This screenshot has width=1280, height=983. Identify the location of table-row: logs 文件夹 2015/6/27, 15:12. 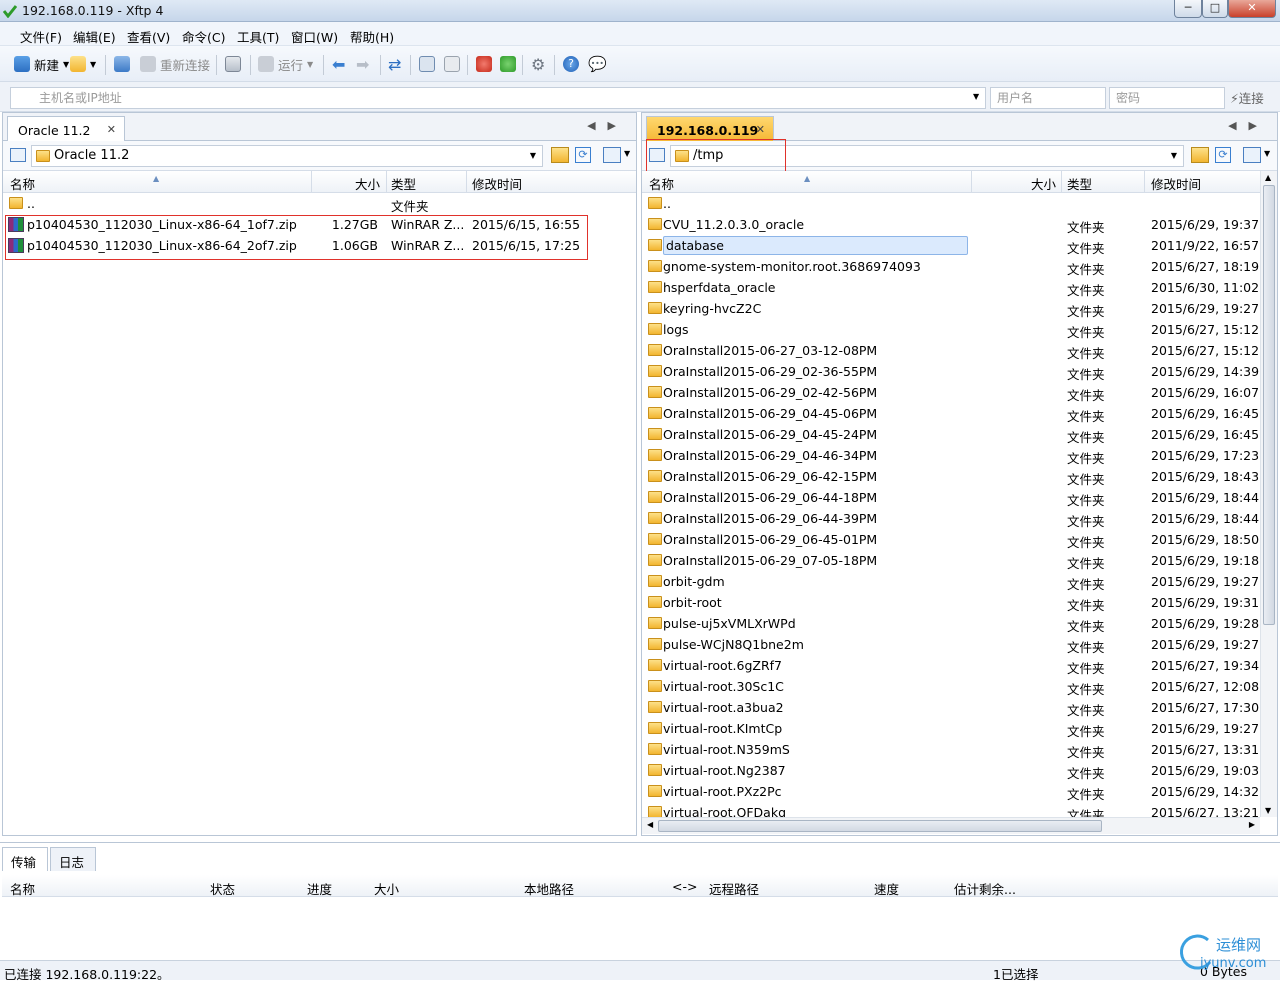
(951, 329).